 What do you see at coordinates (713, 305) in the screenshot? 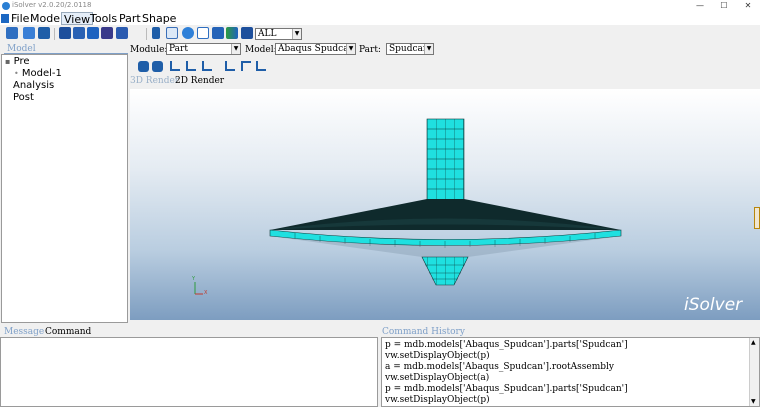
I see `isolver-watermark: iSolver` at bounding box center [713, 305].